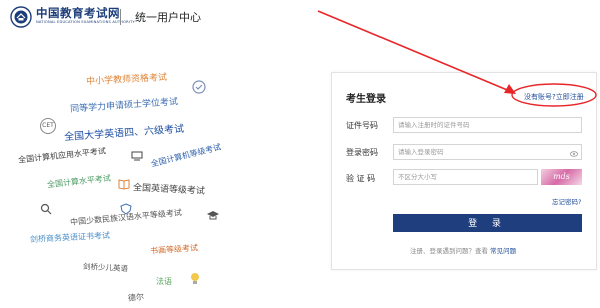 Image resolution: width=600 pixels, height=308 pixels. What do you see at coordinates (487, 125) in the screenshot?
I see `id-number-input` at bounding box center [487, 125].